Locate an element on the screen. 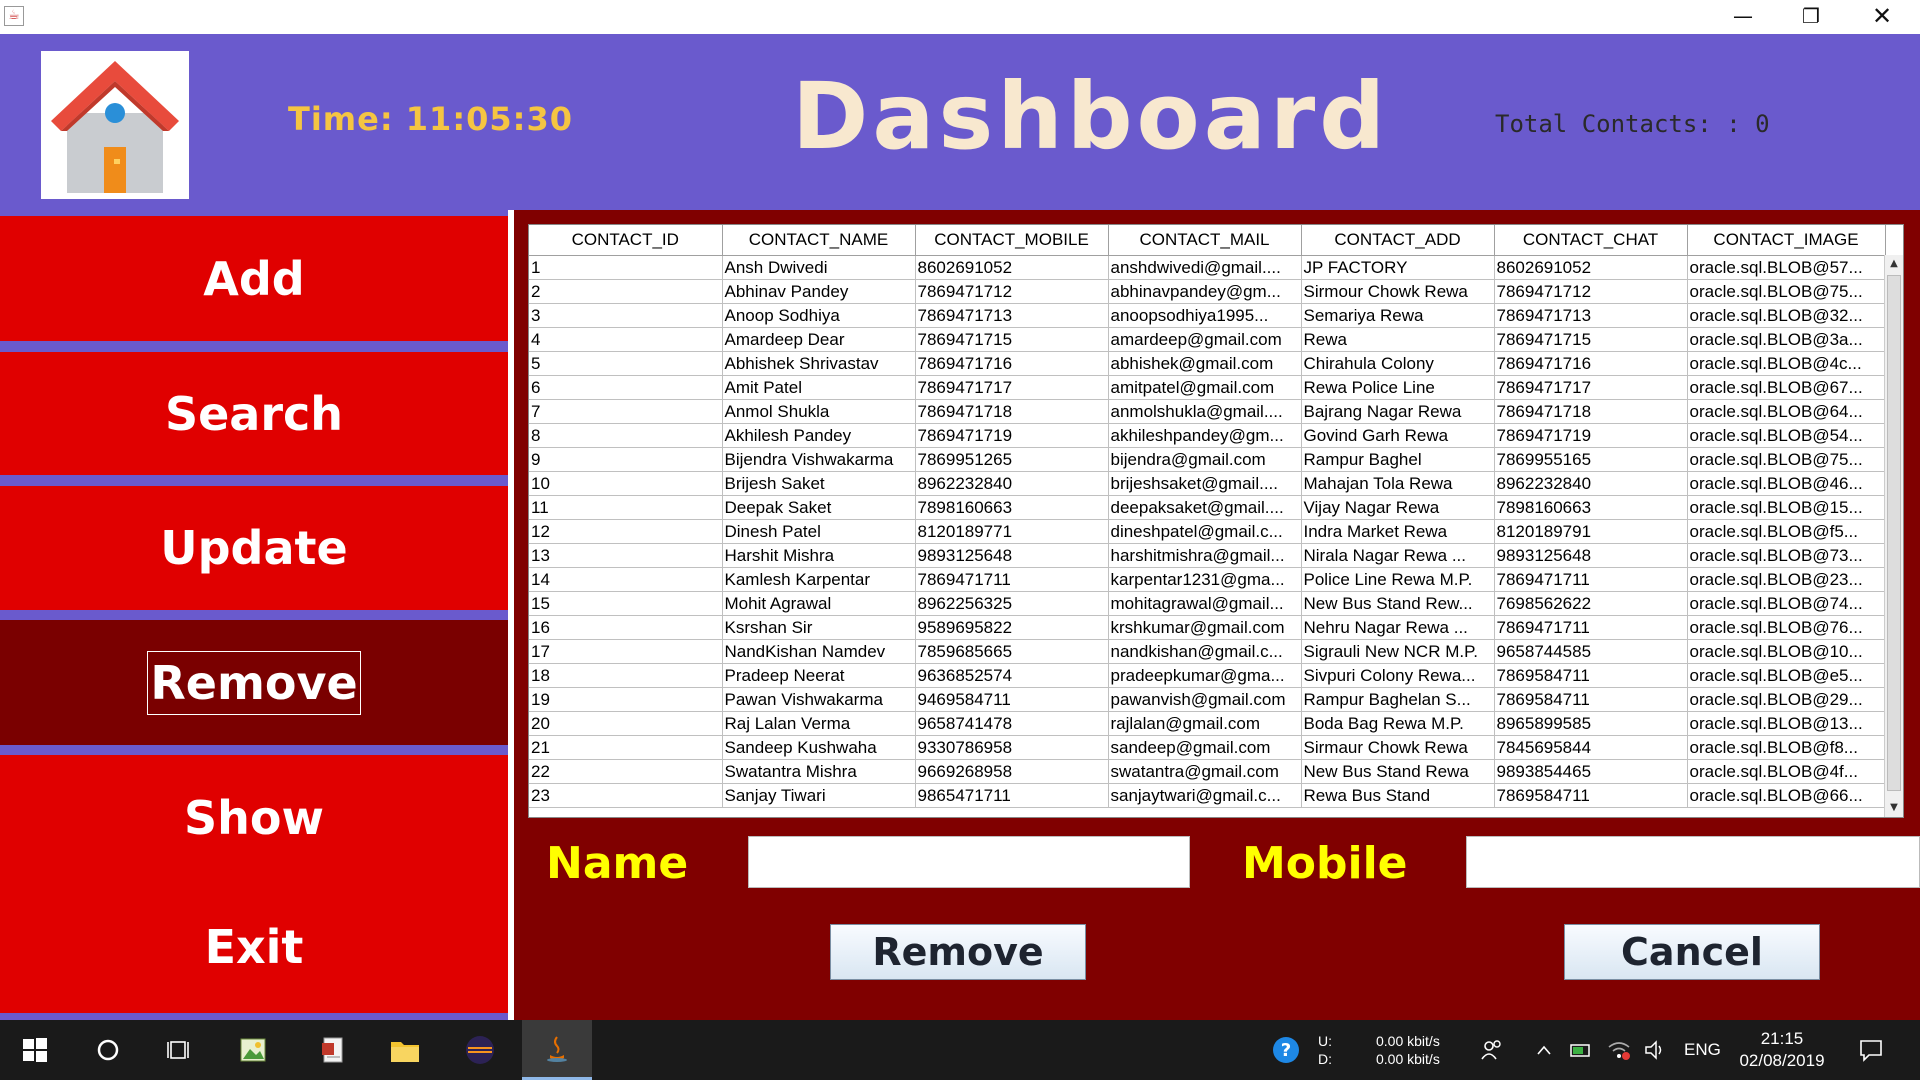 This screenshot has height=1080, width=1920. table-cell: 7869471712 is located at coordinates (1591, 291).